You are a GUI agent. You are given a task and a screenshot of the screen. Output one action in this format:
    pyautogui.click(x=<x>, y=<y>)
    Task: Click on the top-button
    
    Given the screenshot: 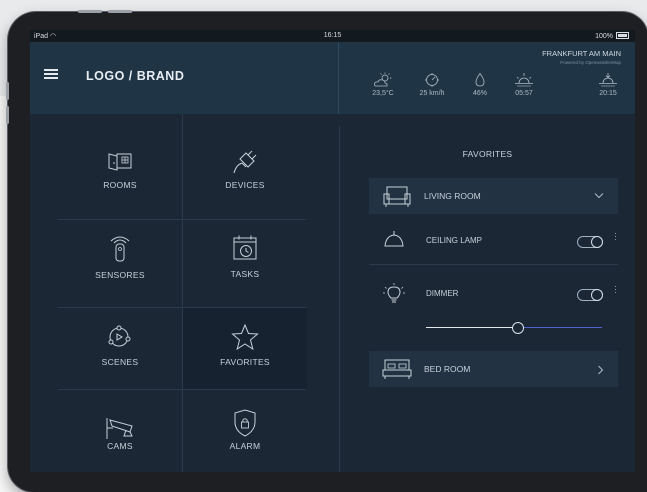 What is the action you would take?
    pyautogui.click(x=120, y=11)
    